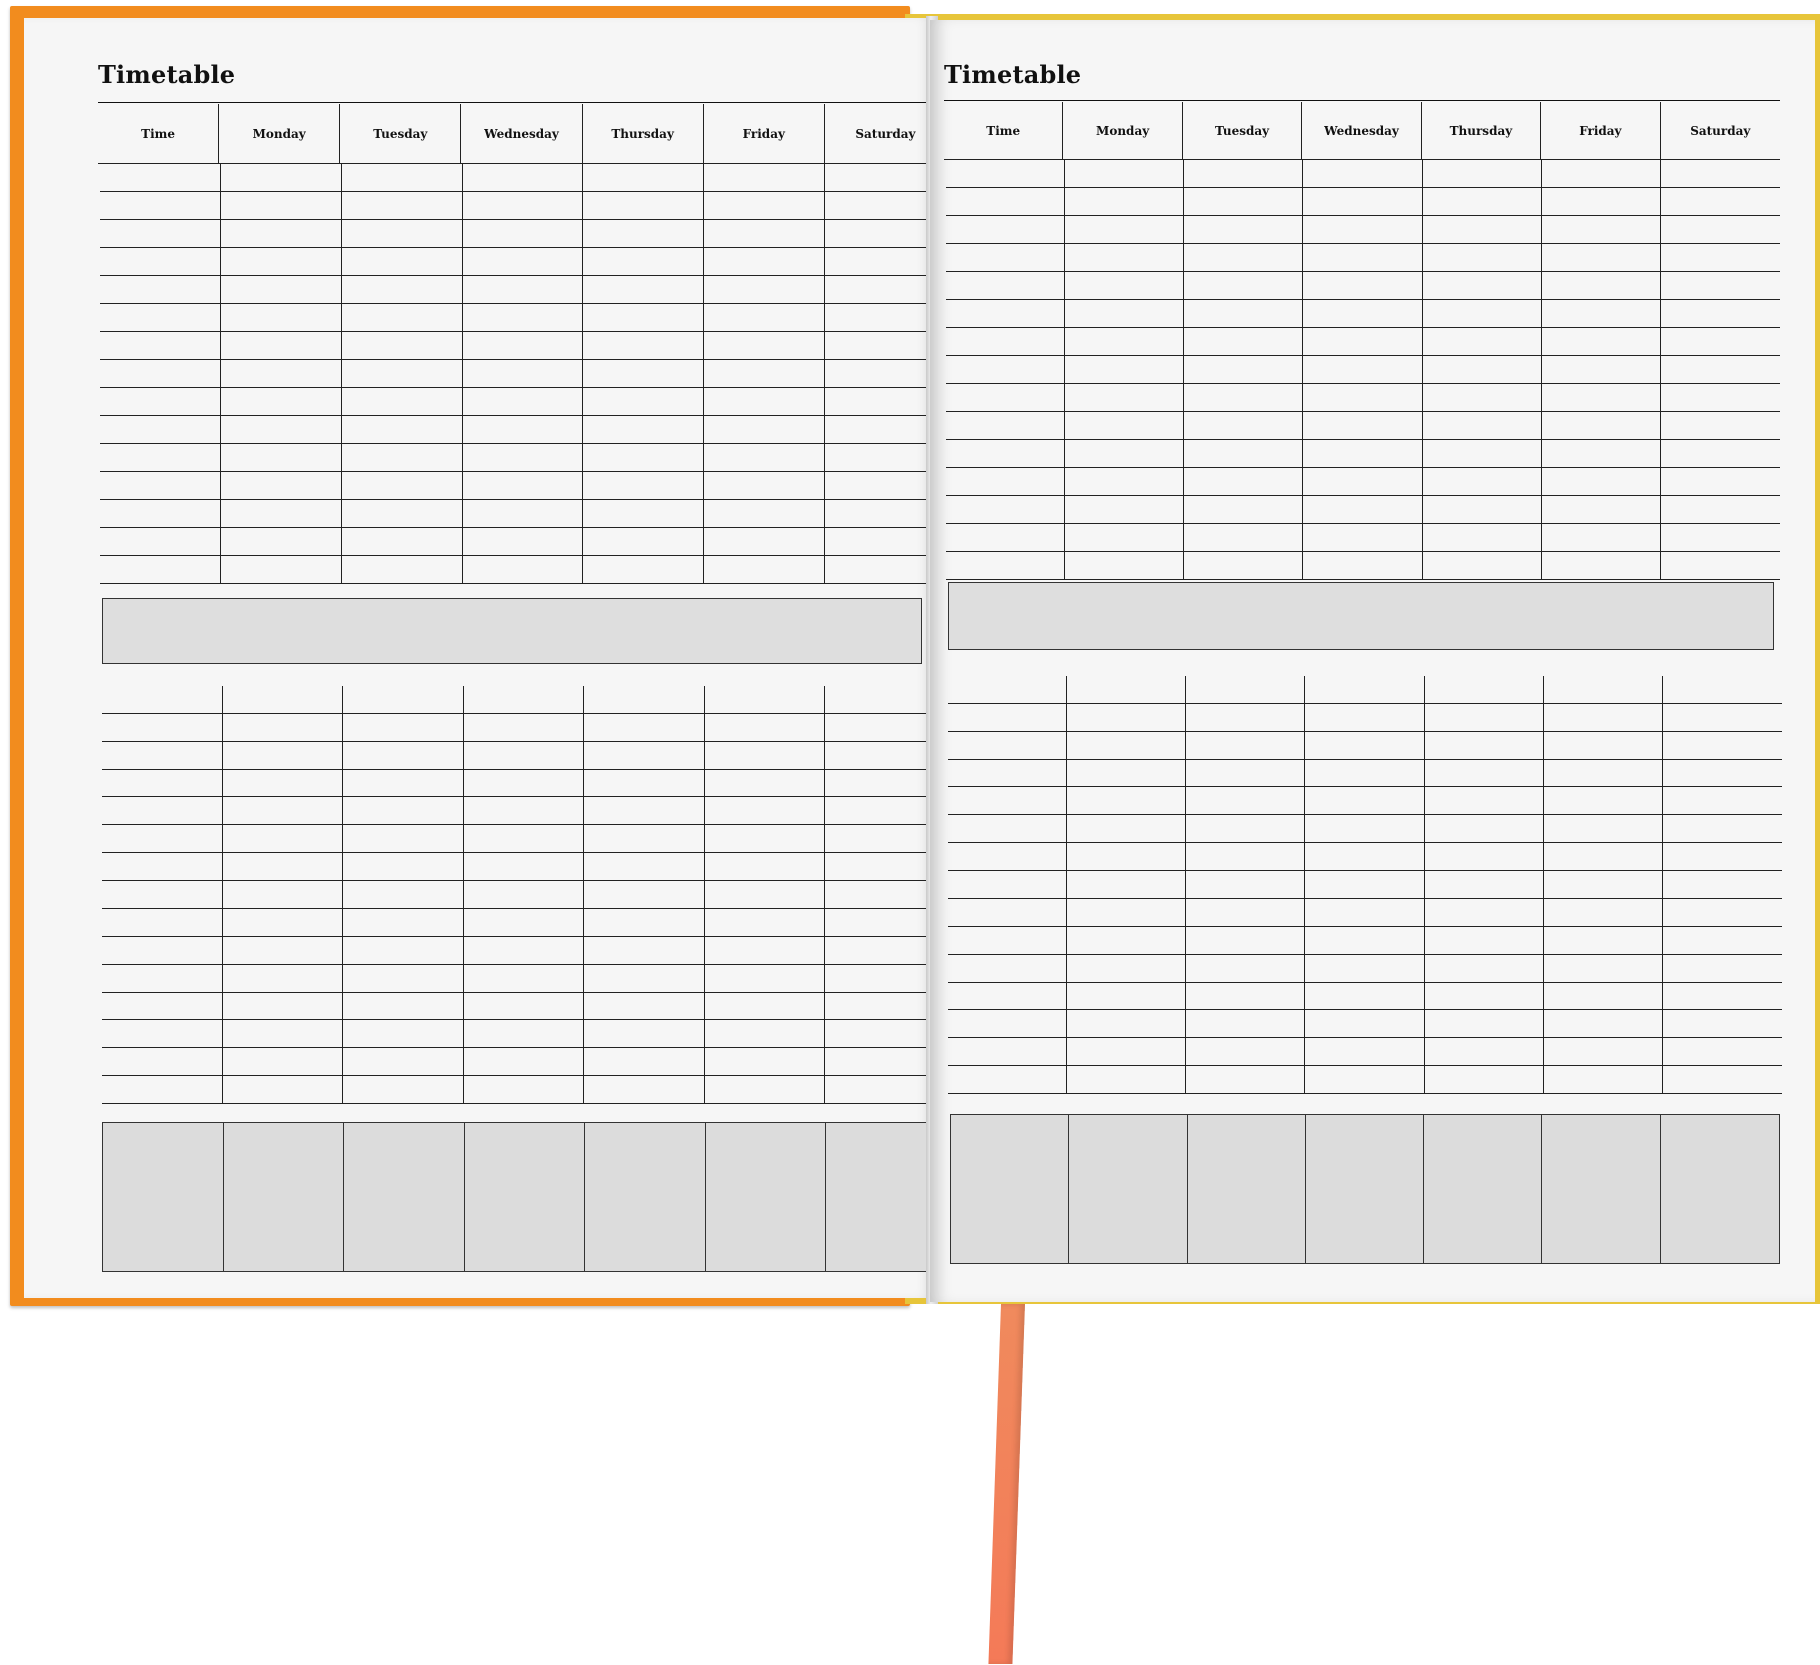 Image resolution: width=1820 pixels, height=1665 pixels. What do you see at coordinates (643, 134) in the screenshot?
I see `left-col-thursday: Thursday` at bounding box center [643, 134].